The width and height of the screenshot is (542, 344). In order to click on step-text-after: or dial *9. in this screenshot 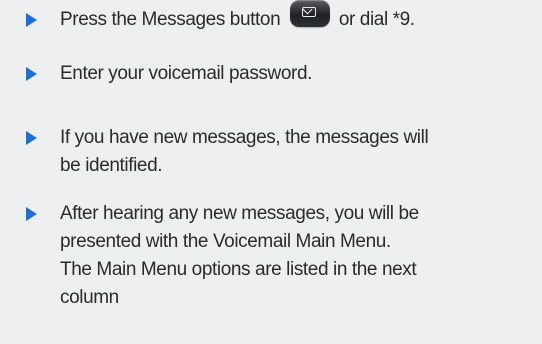, I will do `click(376, 19)`.